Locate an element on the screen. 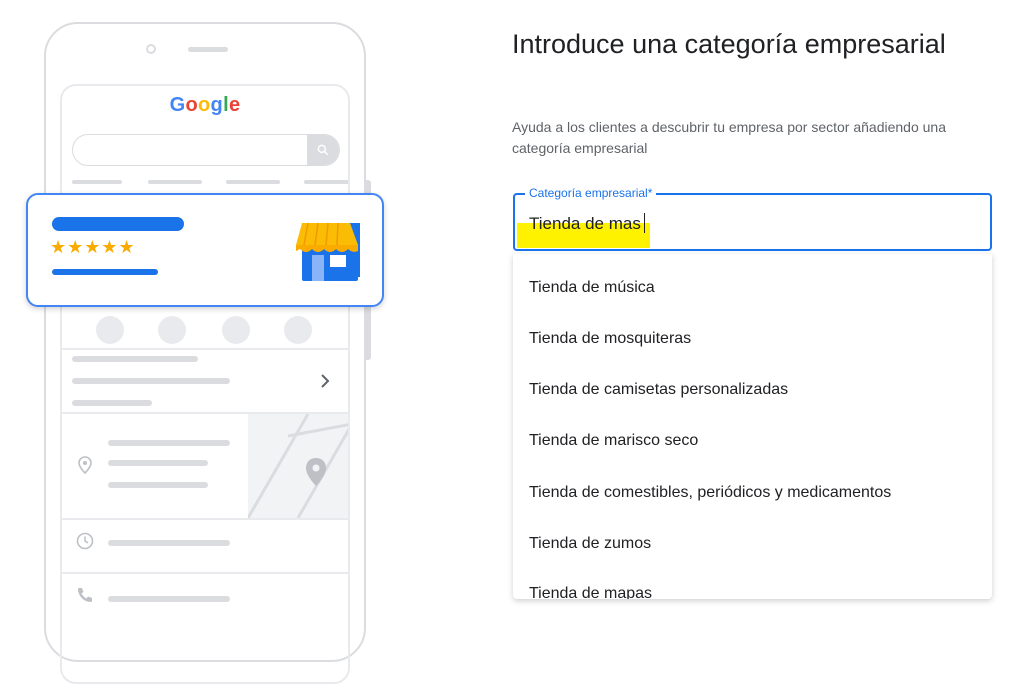 The height and width of the screenshot is (684, 1024). business-name-placeholder is located at coordinates (118, 224).